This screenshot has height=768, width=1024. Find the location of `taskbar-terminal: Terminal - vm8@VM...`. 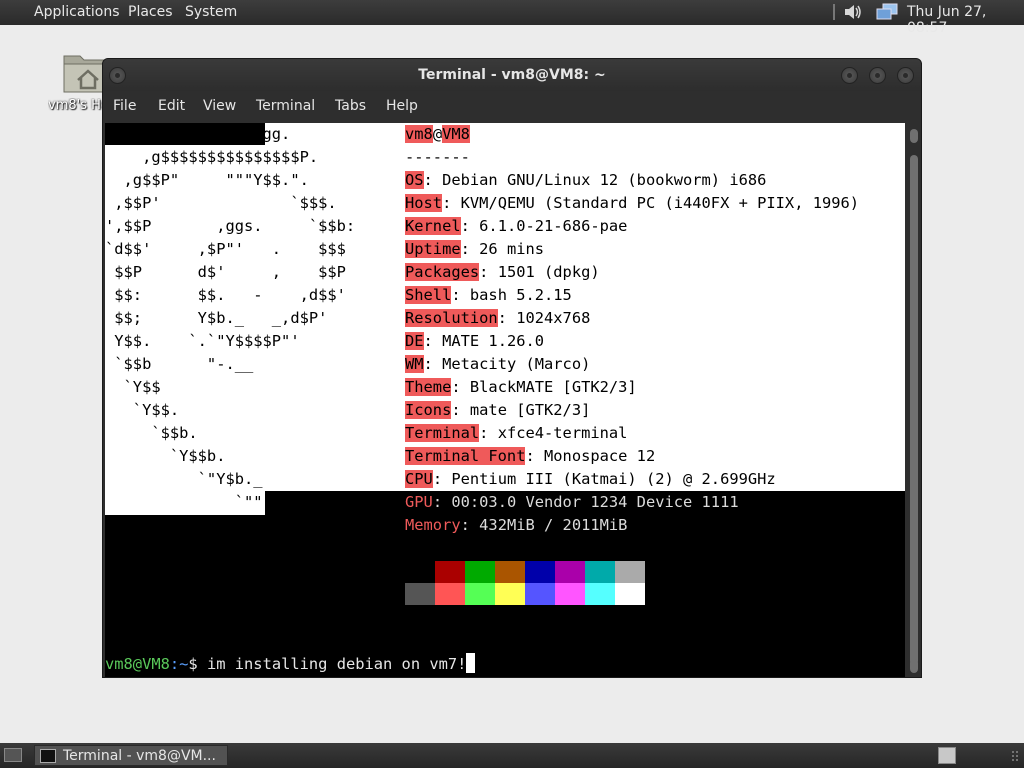

taskbar-terminal: Terminal - vm8@VM... is located at coordinates (131, 755).